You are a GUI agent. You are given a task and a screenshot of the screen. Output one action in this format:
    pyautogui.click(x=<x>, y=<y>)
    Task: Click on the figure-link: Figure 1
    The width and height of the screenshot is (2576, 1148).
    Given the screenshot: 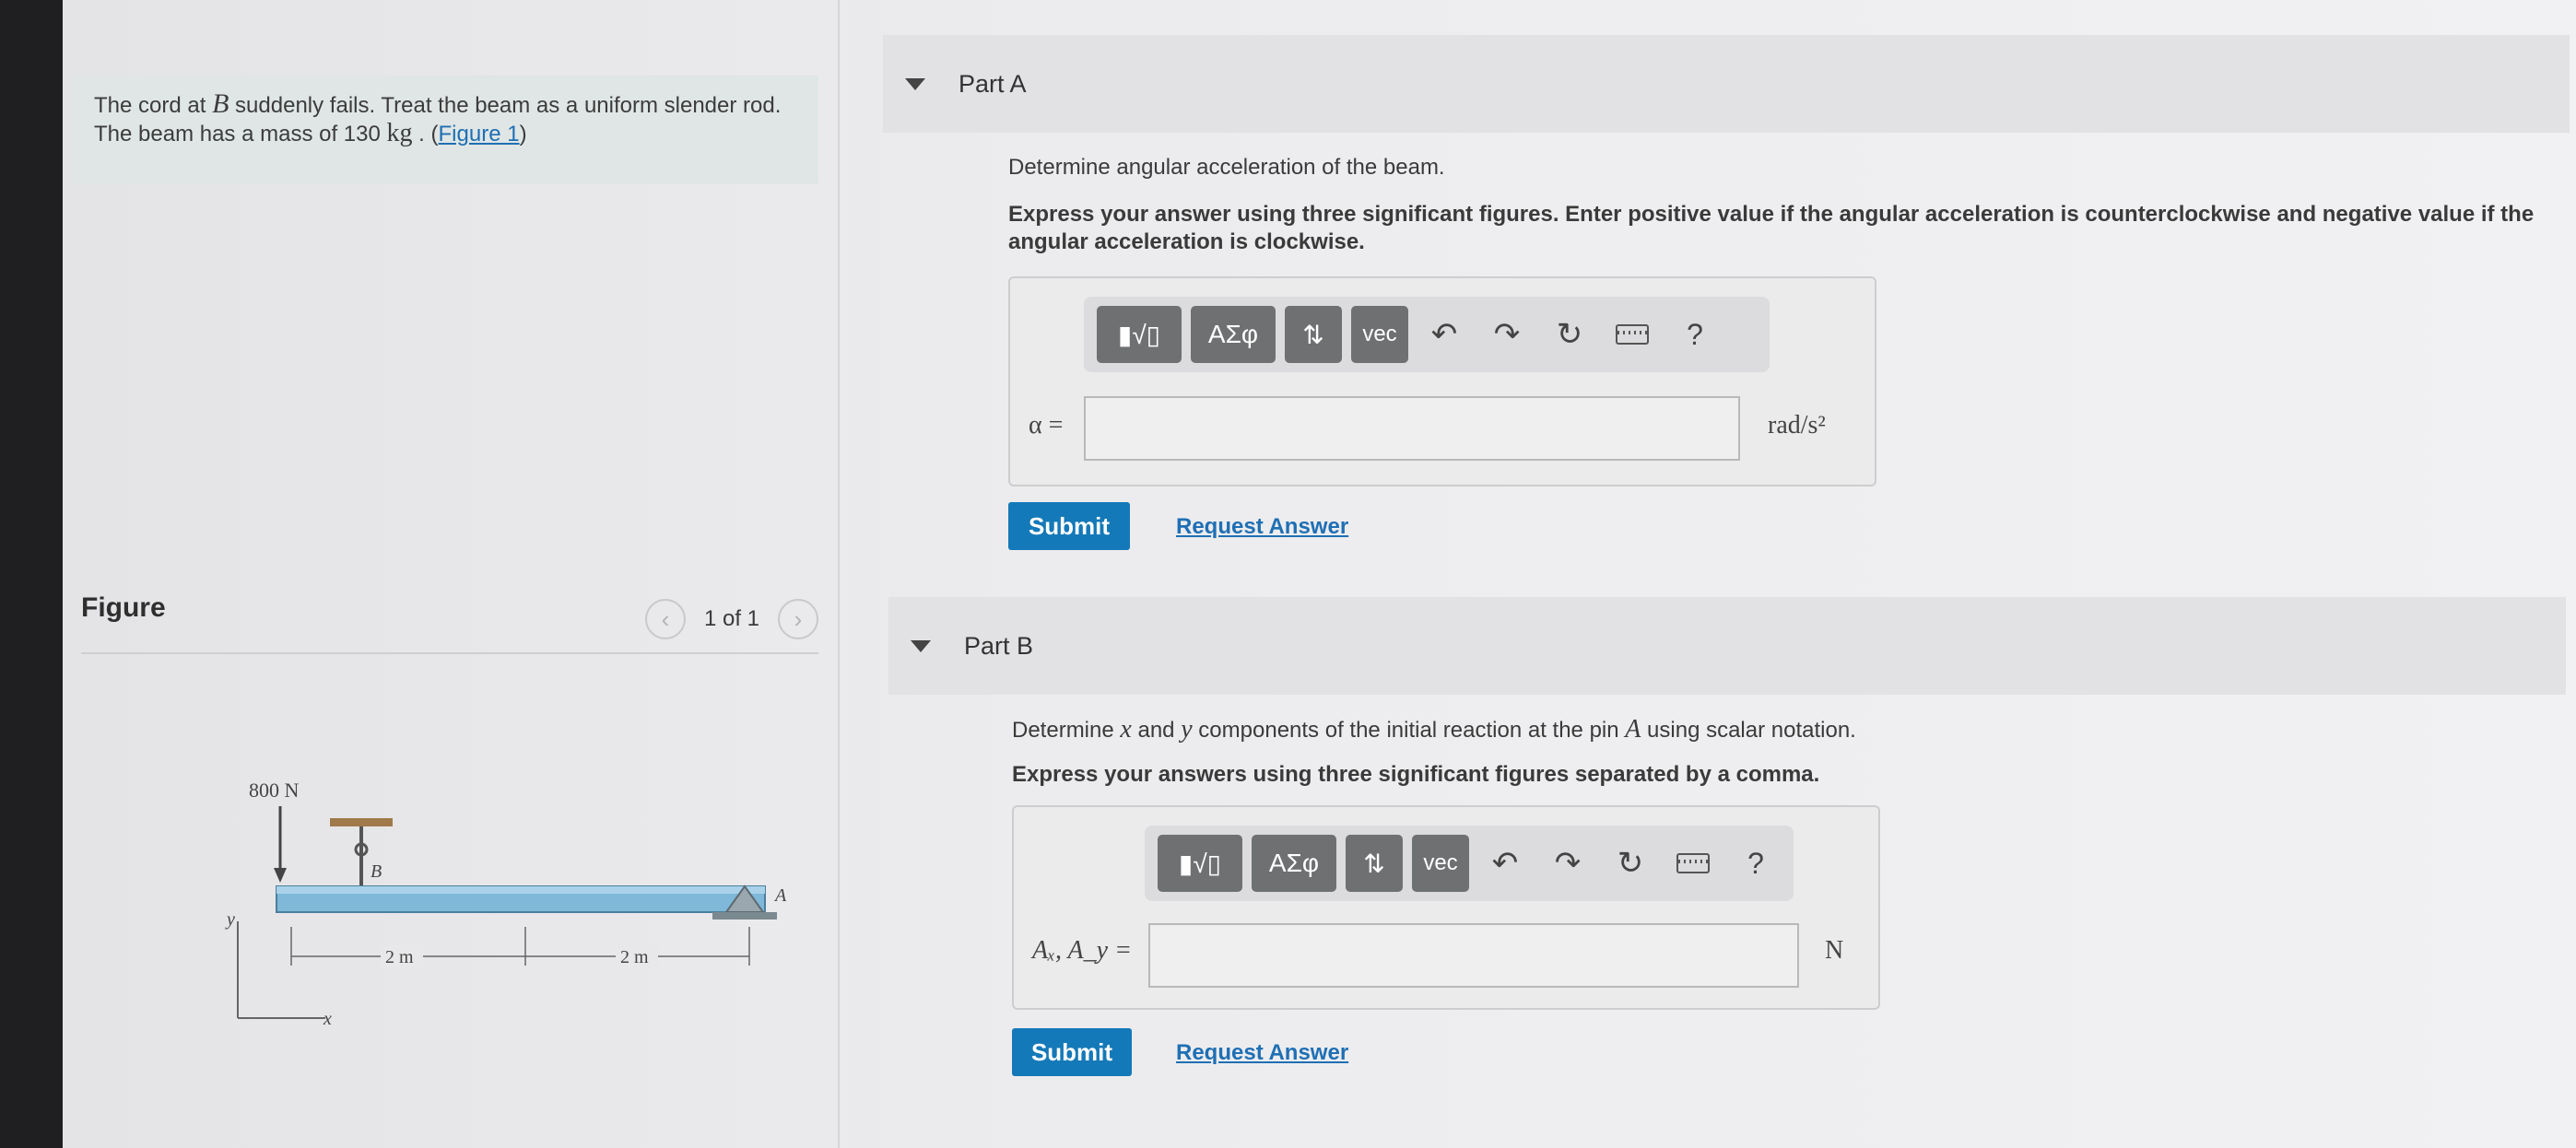 What is the action you would take?
    pyautogui.click(x=480, y=134)
    